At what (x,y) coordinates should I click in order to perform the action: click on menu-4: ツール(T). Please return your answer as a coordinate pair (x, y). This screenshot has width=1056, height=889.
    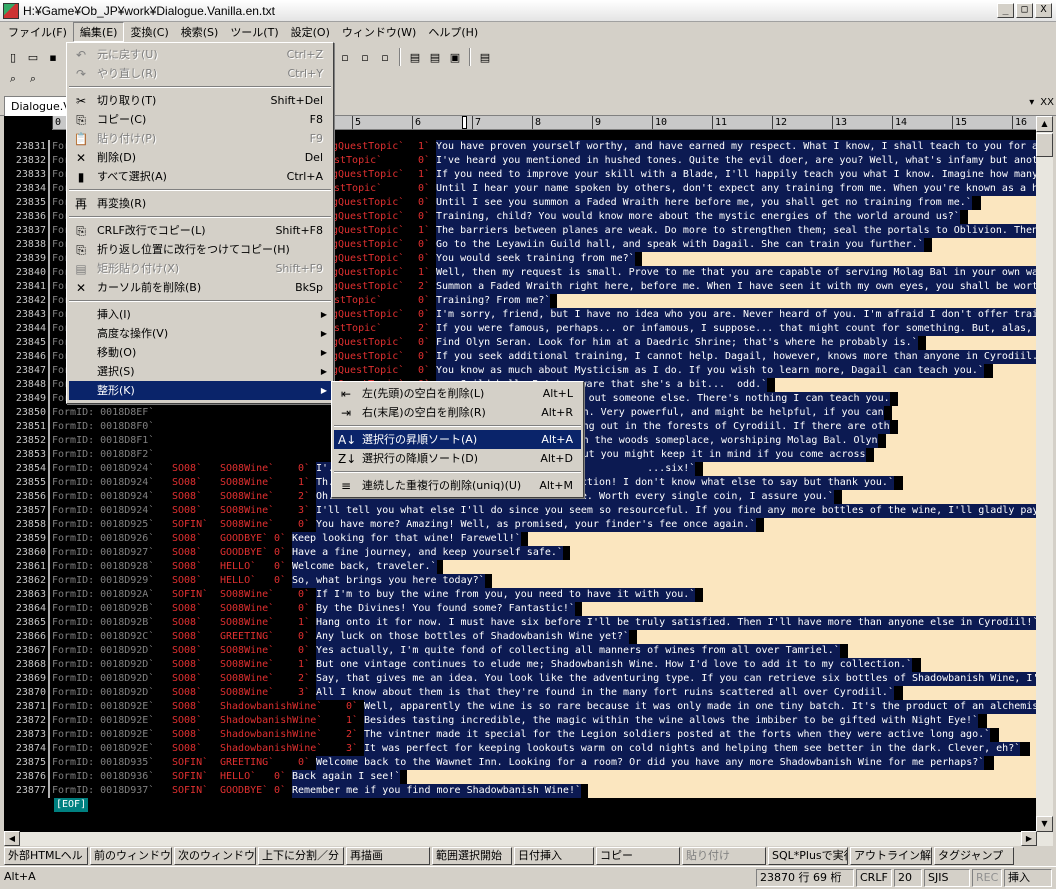
    Looking at the image, I should click on (254, 32).